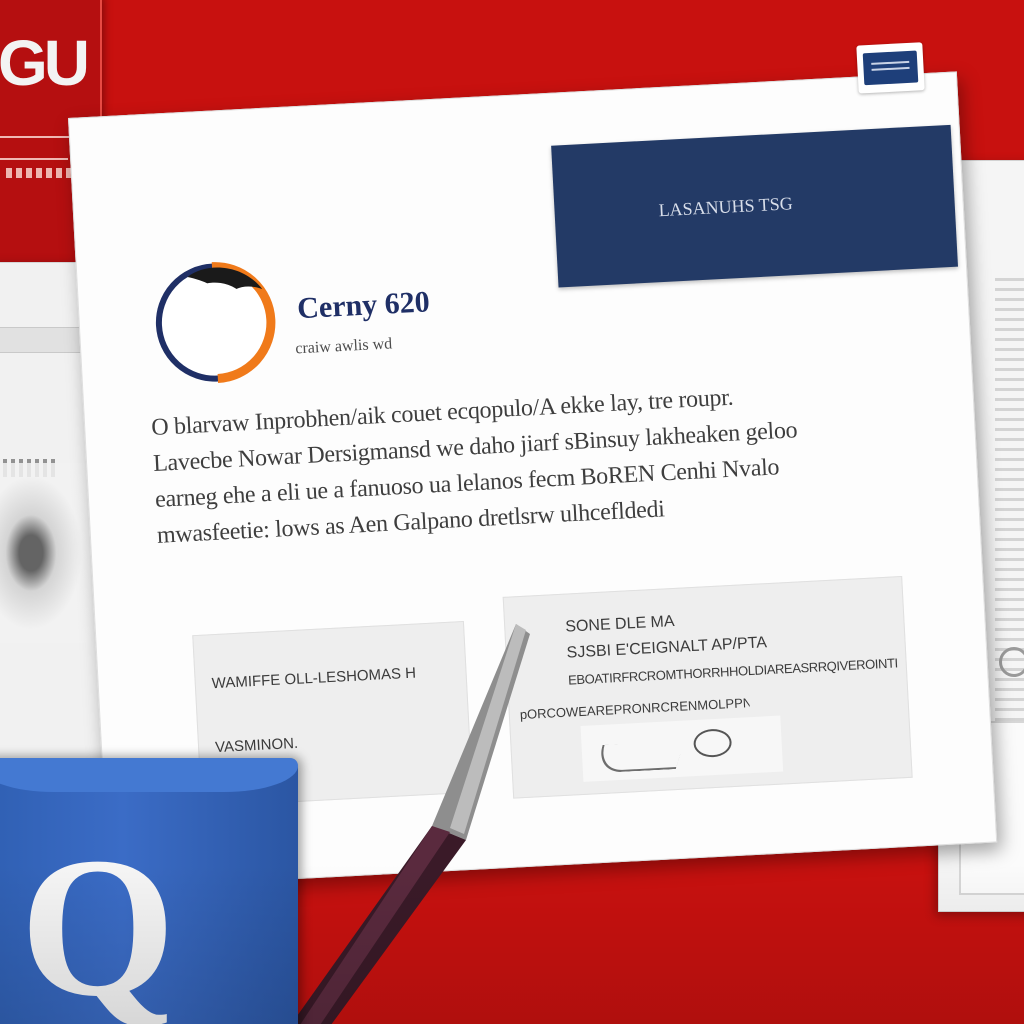 This screenshot has width=1024, height=1024. What do you see at coordinates (215, 323) in the screenshot?
I see `emblem-icon` at bounding box center [215, 323].